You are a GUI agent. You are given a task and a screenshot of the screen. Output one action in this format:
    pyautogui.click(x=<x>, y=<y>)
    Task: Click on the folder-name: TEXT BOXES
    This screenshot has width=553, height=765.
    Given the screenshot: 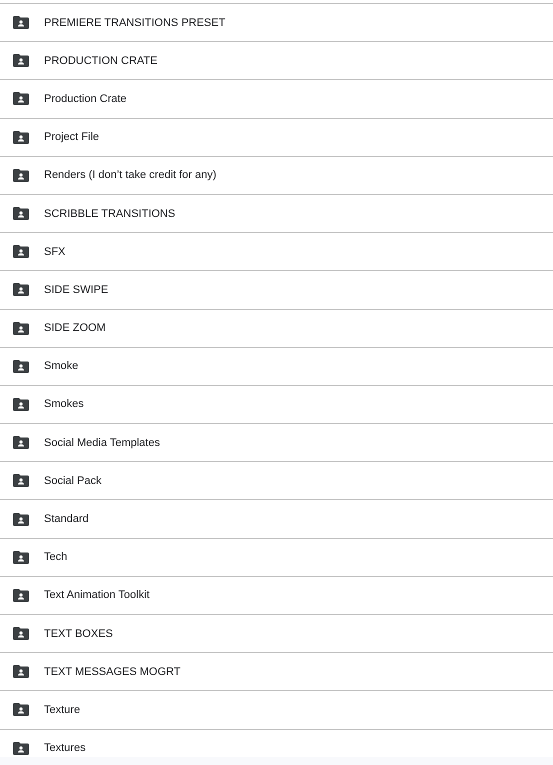 What is the action you would take?
    pyautogui.click(x=78, y=634)
    